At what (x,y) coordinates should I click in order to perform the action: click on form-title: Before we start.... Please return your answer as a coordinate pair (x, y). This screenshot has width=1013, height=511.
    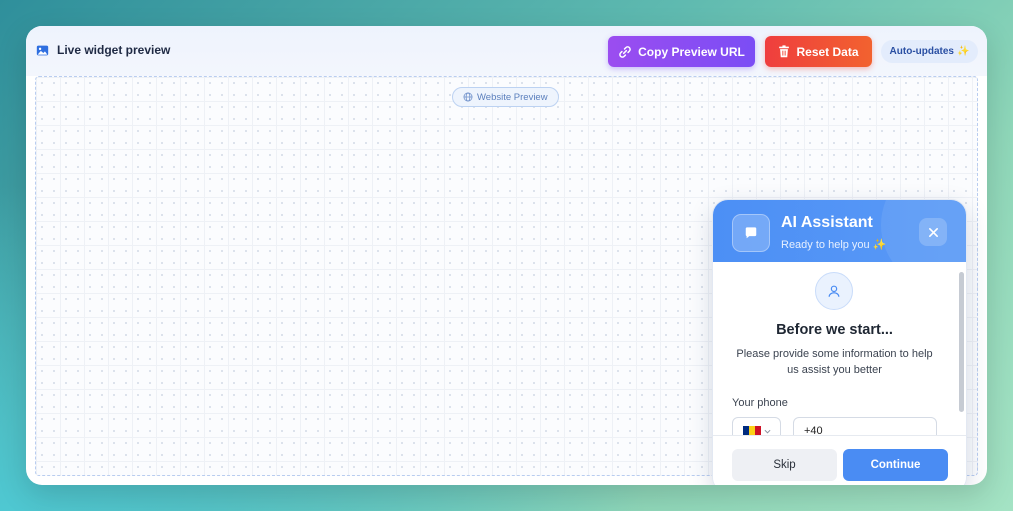
    Looking at the image, I should click on (834, 330).